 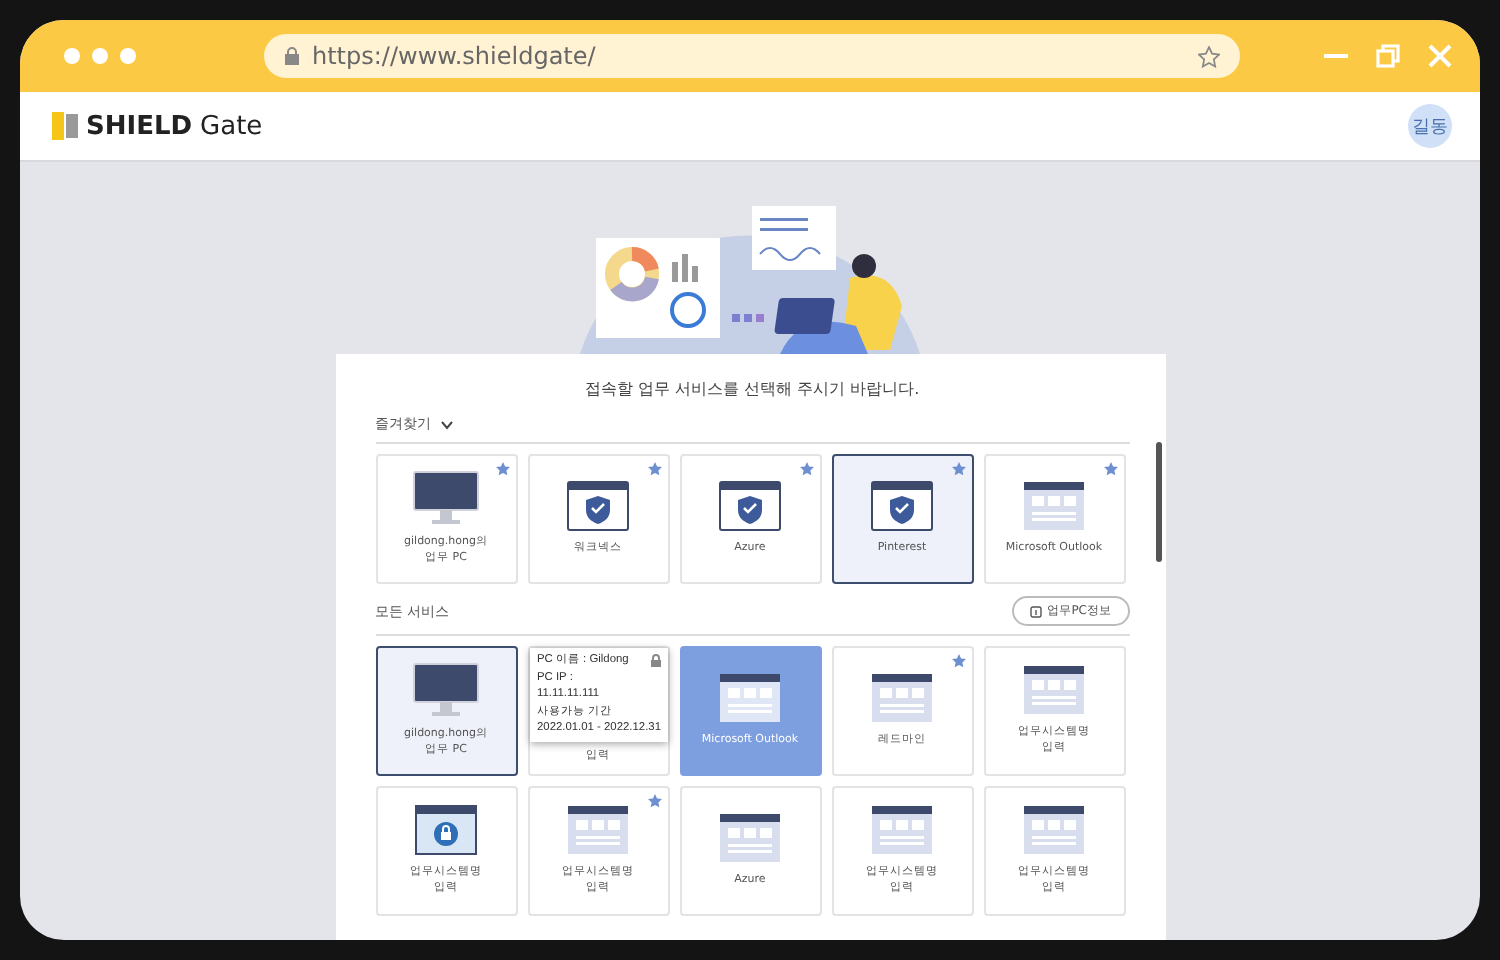 What do you see at coordinates (455, 56) in the screenshot?
I see `url-text: https://www.shieldgate/` at bounding box center [455, 56].